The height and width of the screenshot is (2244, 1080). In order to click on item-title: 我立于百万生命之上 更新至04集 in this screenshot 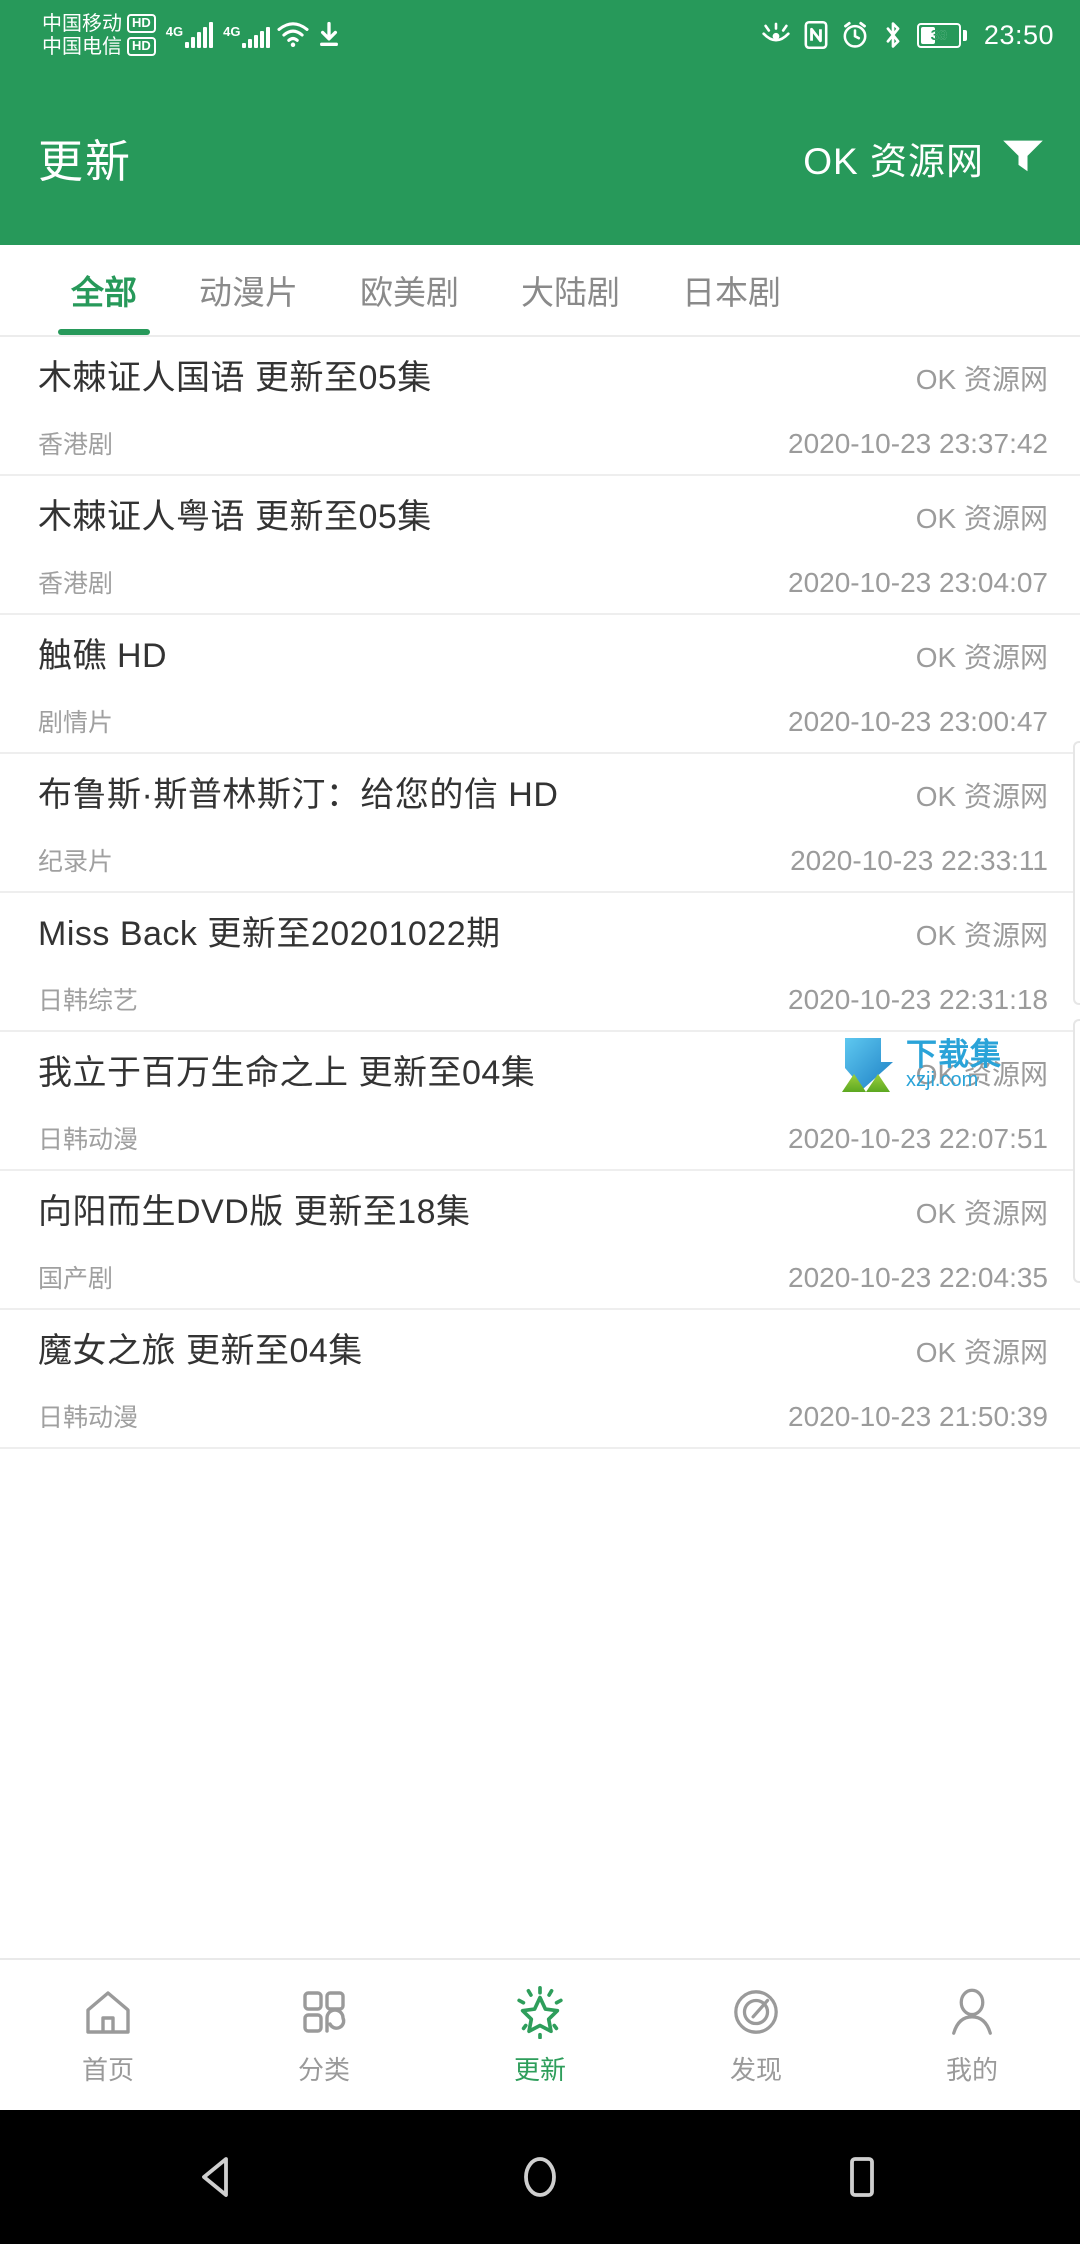, I will do `click(287, 1073)`.